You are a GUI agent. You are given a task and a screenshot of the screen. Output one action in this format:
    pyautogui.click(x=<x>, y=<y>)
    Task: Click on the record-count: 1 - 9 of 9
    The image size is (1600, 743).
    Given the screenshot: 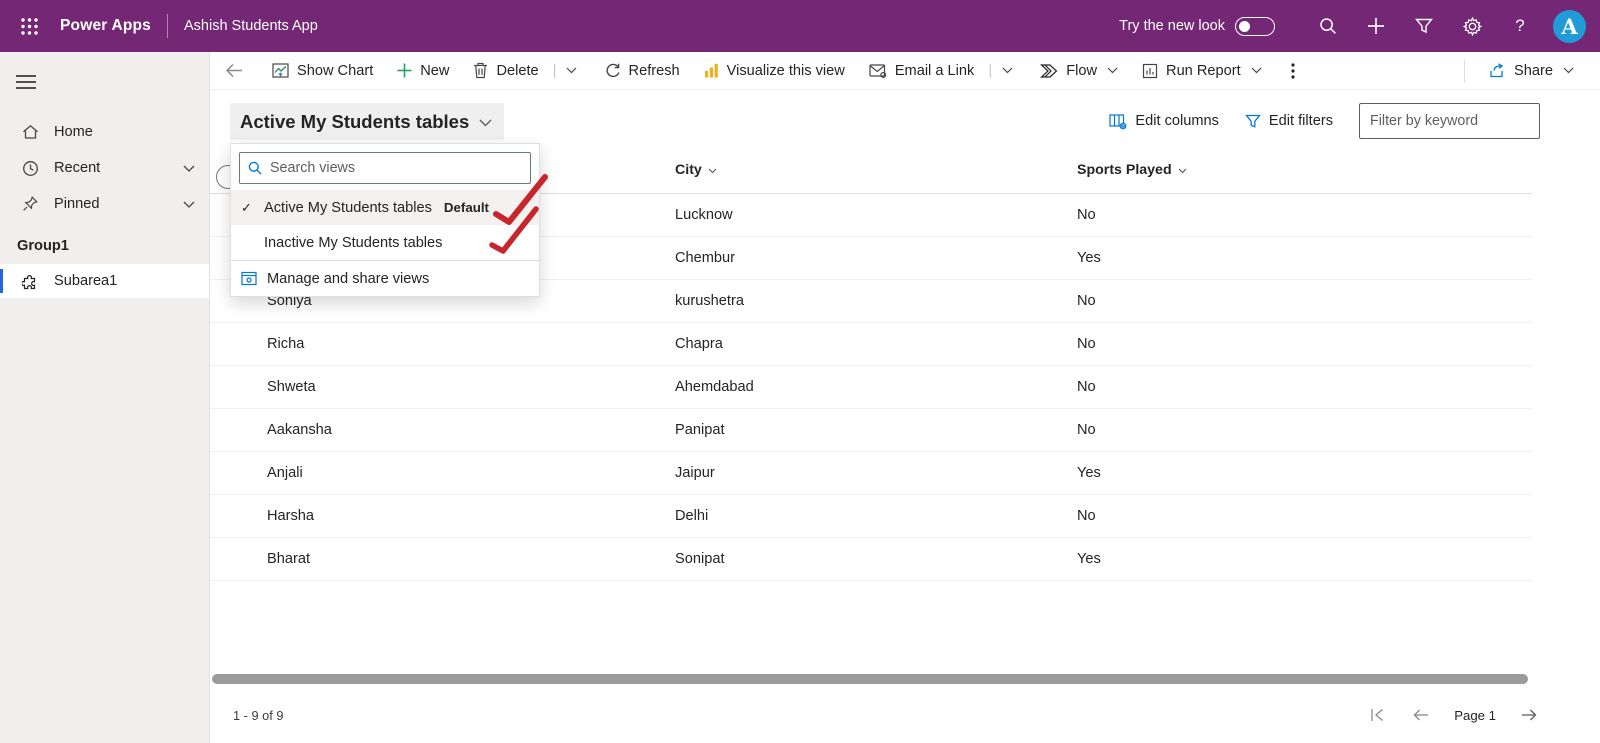 What is the action you would take?
    pyautogui.click(x=258, y=715)
    